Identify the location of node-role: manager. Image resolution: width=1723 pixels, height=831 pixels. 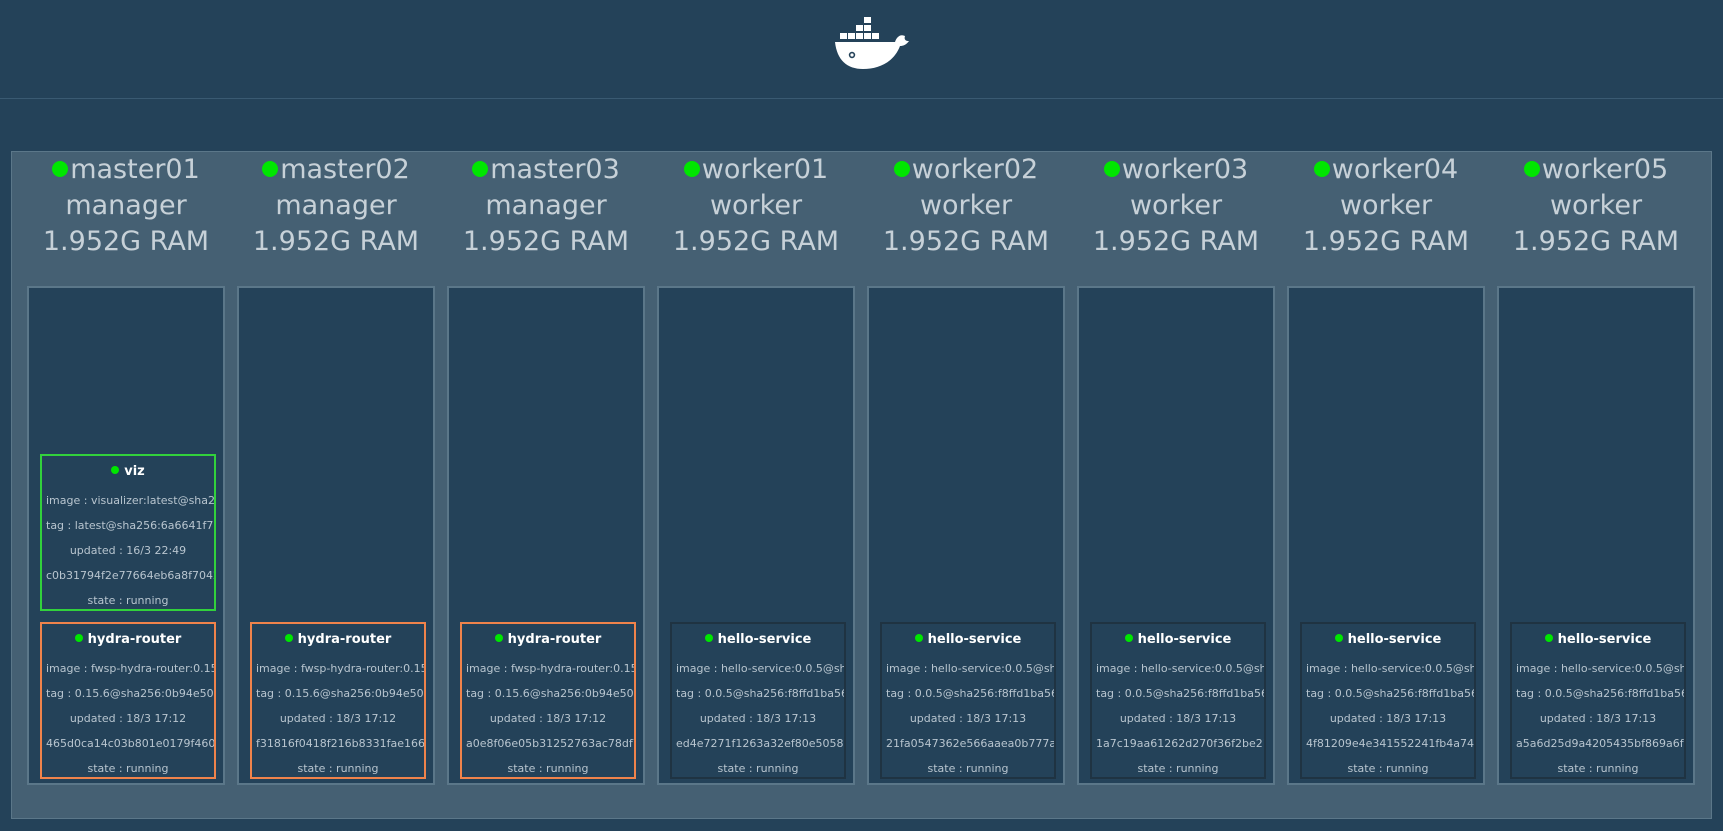
(126, 205).